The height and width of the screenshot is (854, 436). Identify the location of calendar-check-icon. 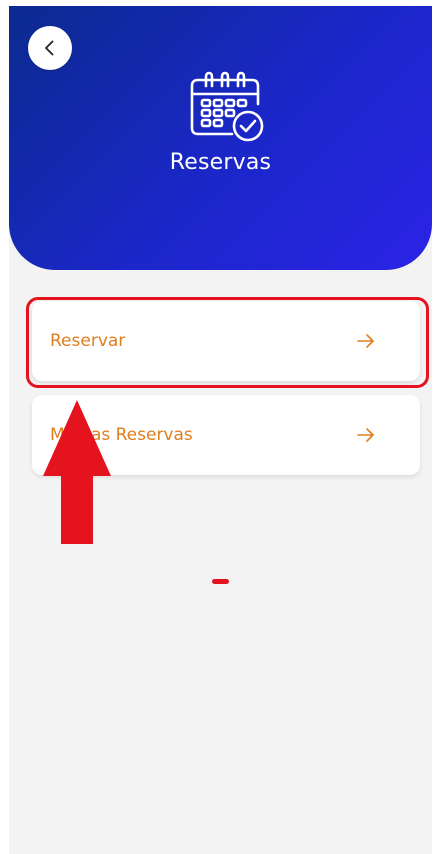
(227, 106).